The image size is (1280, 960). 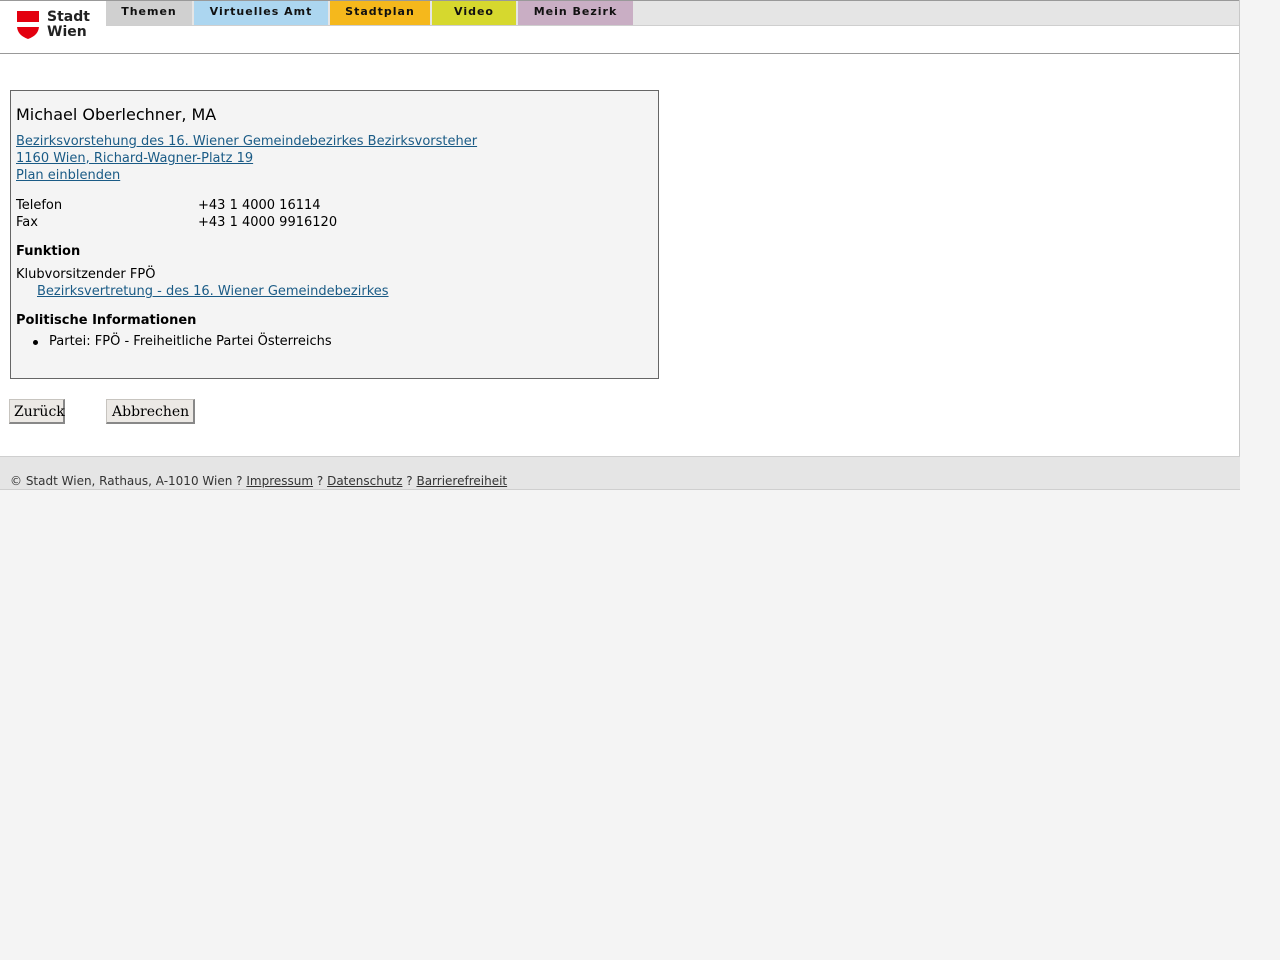 I want to click on impressum-link: Impressum, so click(x=279, y=481).